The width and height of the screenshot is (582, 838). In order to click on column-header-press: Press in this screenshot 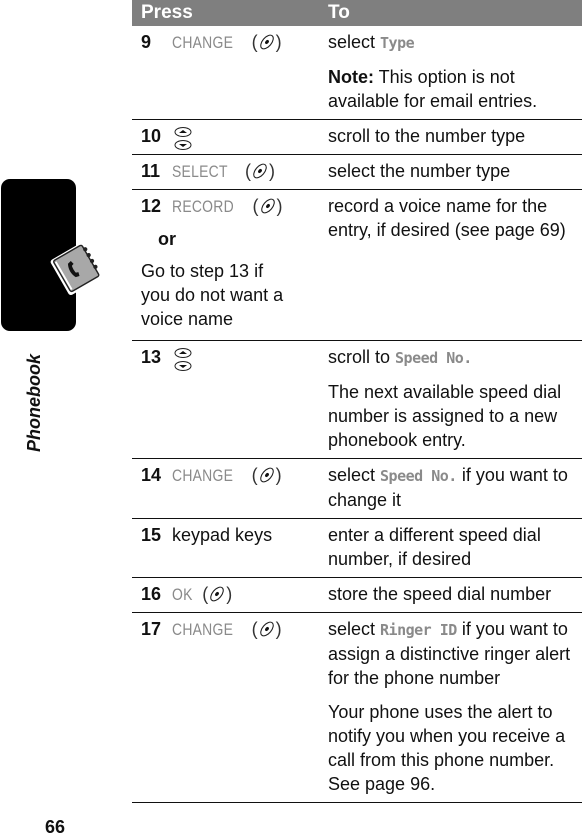, I will do `click(167, 12)`.